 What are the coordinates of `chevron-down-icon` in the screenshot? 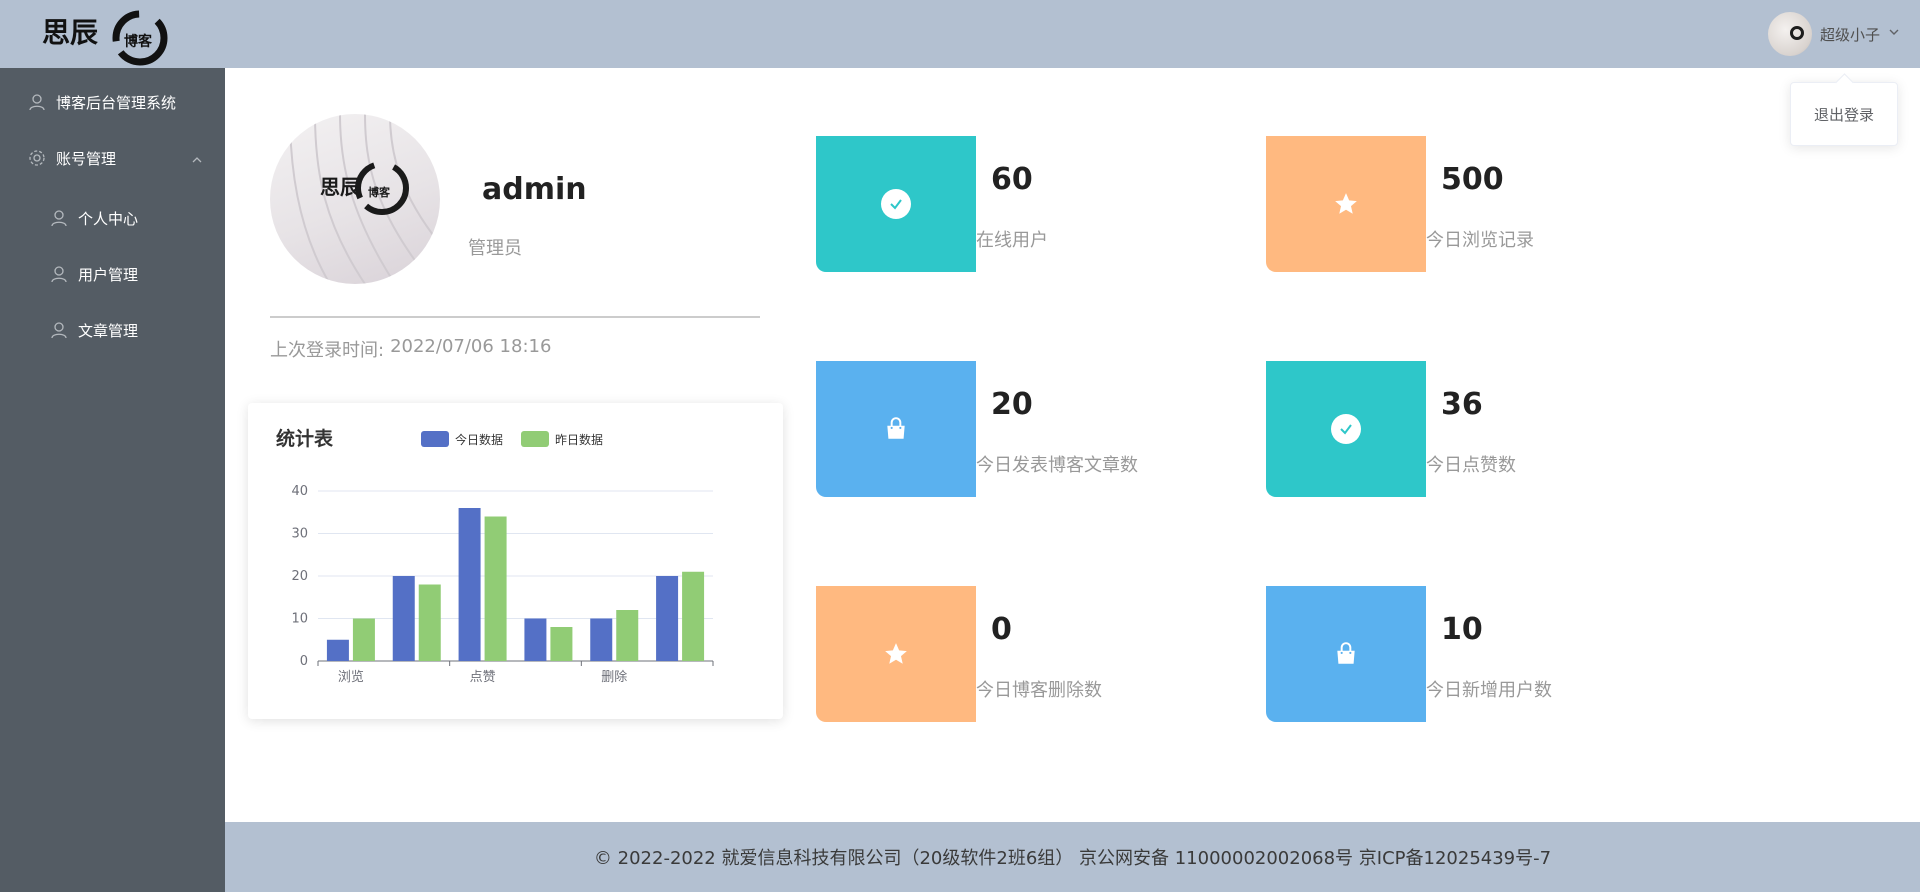 It's located at (1894, 34).